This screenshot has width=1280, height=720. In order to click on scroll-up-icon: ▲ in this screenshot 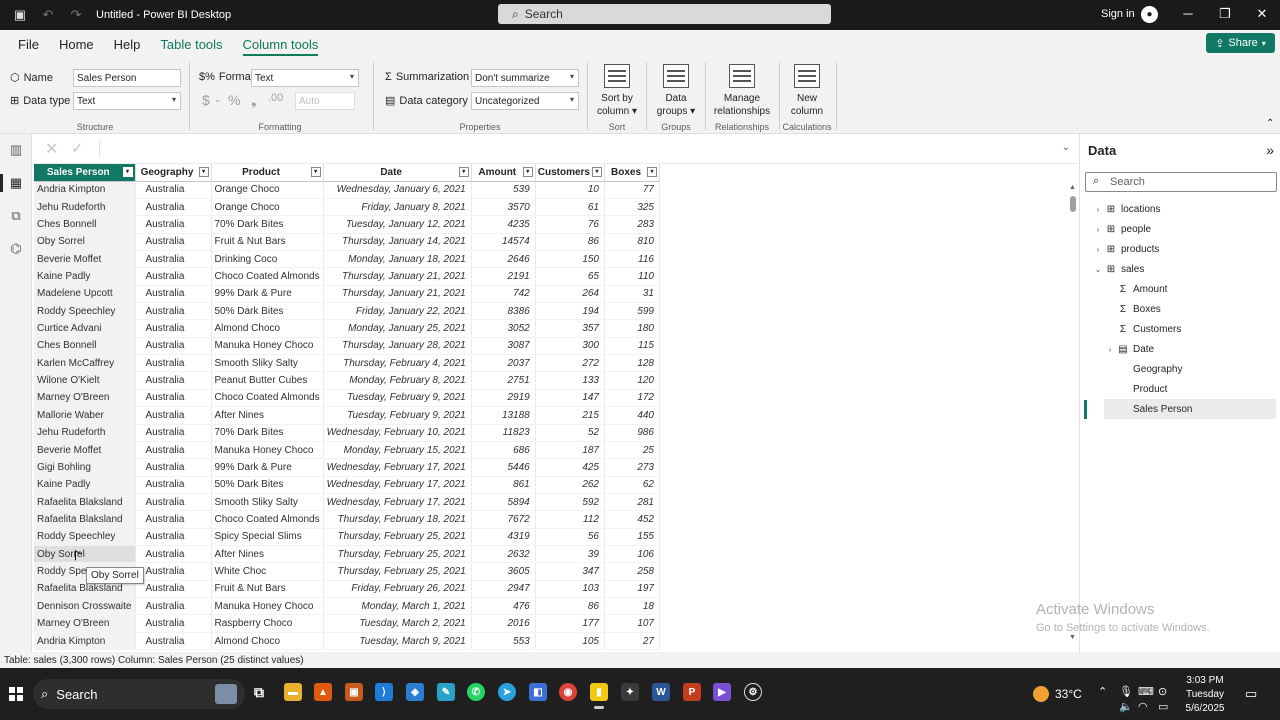, I will do `click(1072, 187)`.